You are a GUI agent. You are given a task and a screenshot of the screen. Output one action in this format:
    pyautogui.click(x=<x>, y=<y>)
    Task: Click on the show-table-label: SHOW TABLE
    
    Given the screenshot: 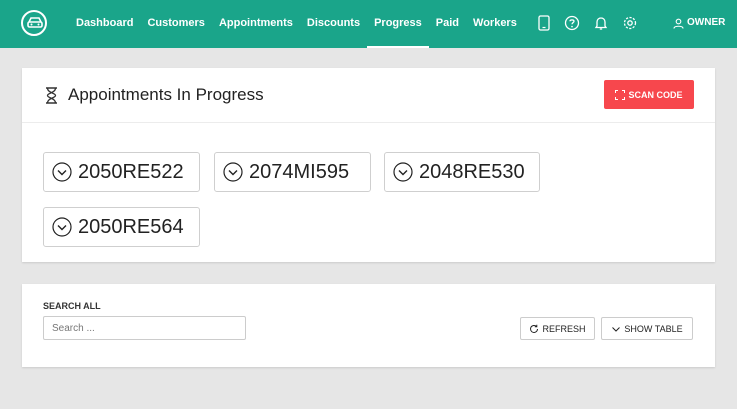 What is the action you would take?
    pyautogui.click(x=653, y=328)
    